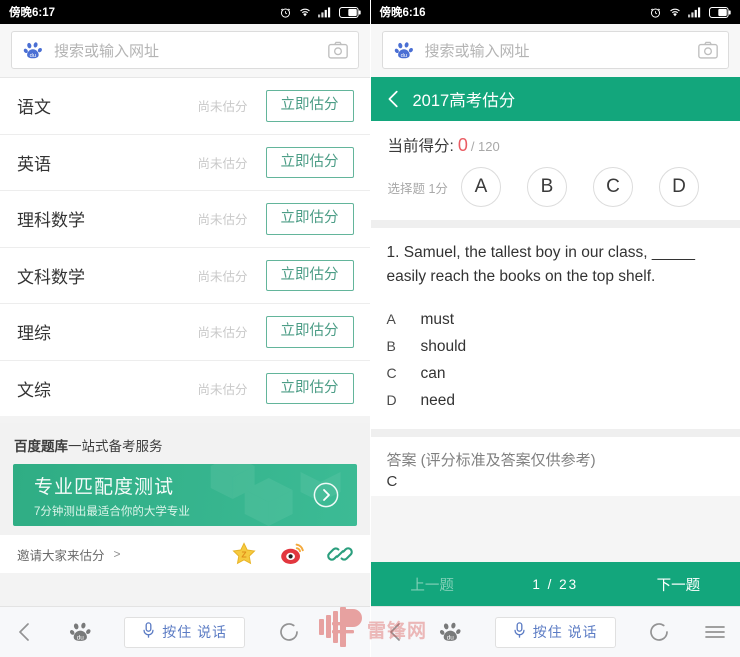  I want to click on subject-name: 理综, so click(34, 334).